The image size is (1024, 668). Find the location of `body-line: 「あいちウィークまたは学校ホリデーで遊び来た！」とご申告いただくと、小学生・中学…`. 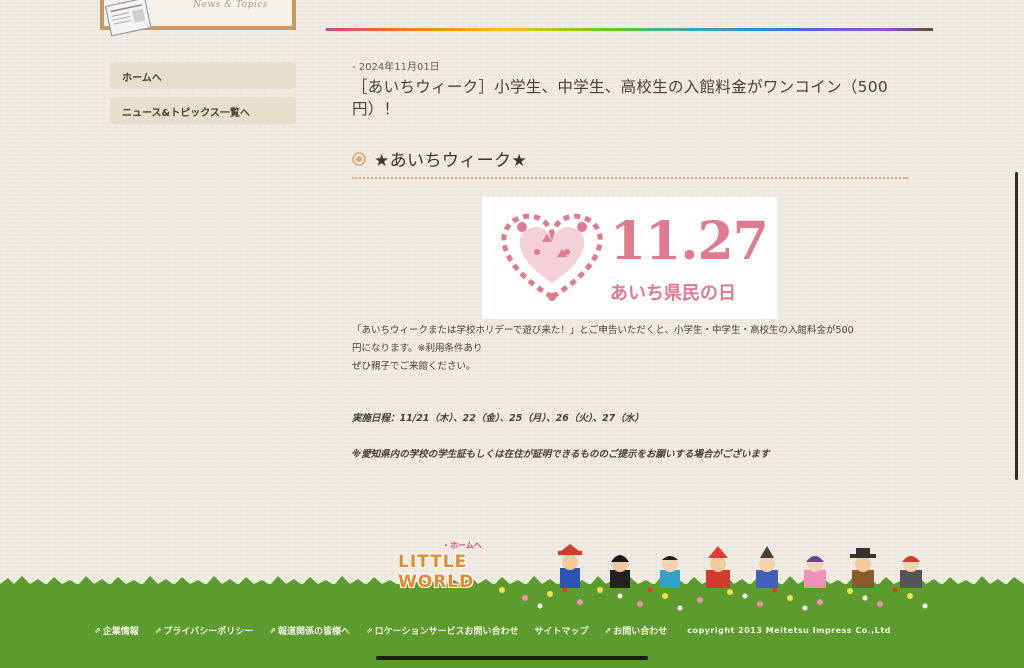

body-line: 「あいちウィークまたは学校ホリデーで遊び来た！」とご申告いただくと、小学生・中学… is located at coordinates (603, 330).